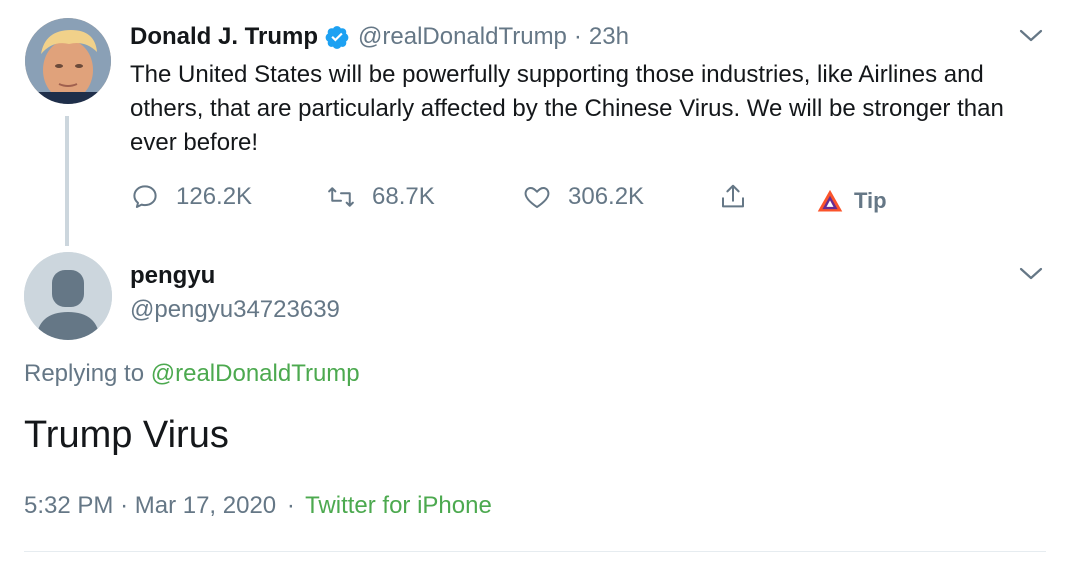  Describe the element at coordinates (172, 276) in the screenshot. I see `reply-author-name: pengyu` at that location.